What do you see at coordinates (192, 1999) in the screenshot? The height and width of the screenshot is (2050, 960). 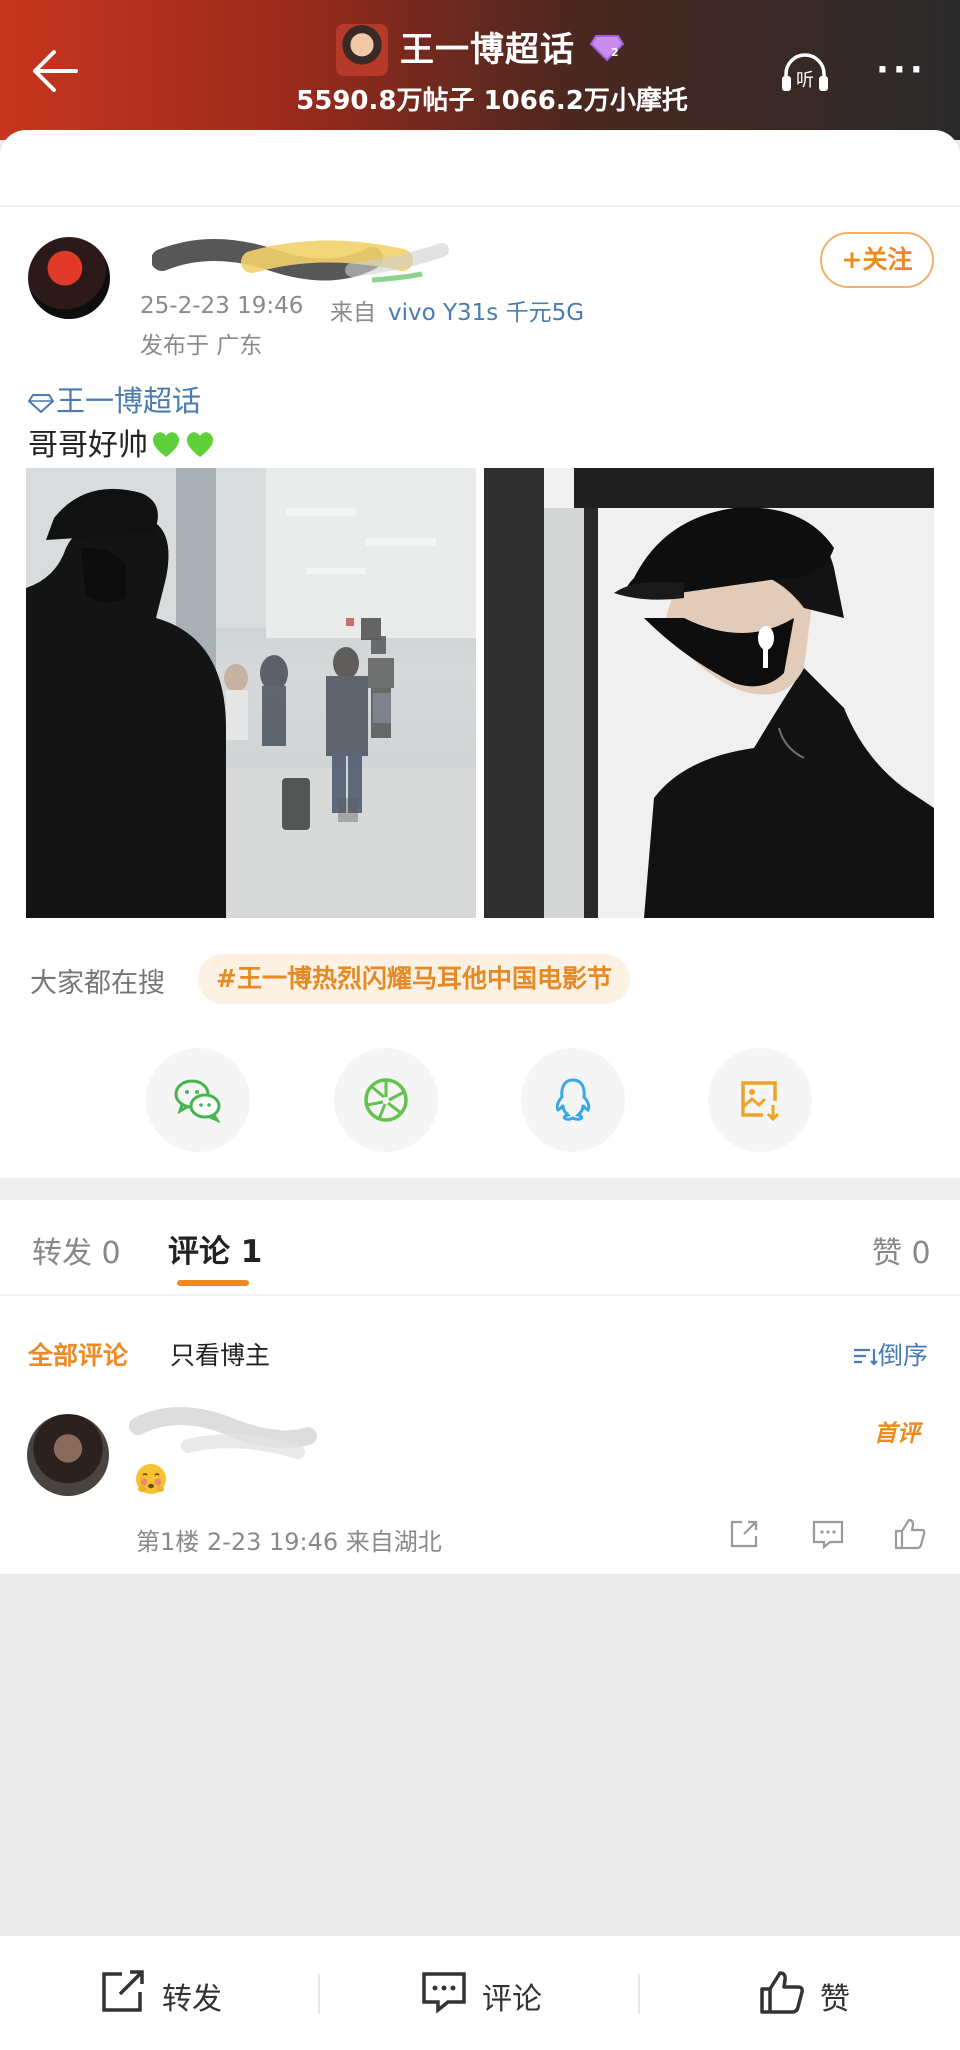 I see `bottom-repost-label: 转发` at bounding box center [192, 1999].